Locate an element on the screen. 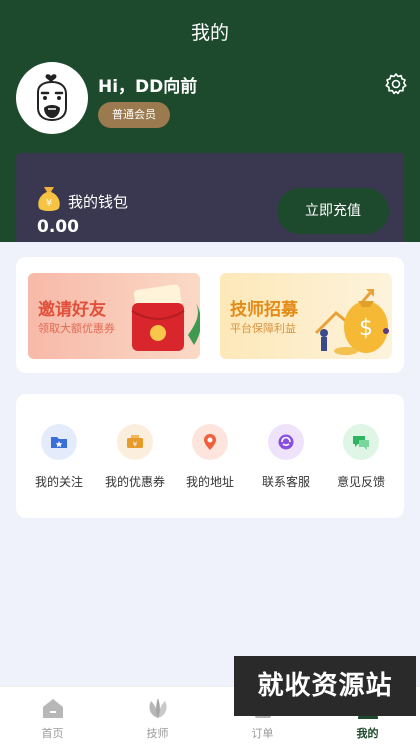 Image resolution: width=420 pixels, height=746 pixels. wallet-balance: 0.00 is located at coordinates (58, 227).